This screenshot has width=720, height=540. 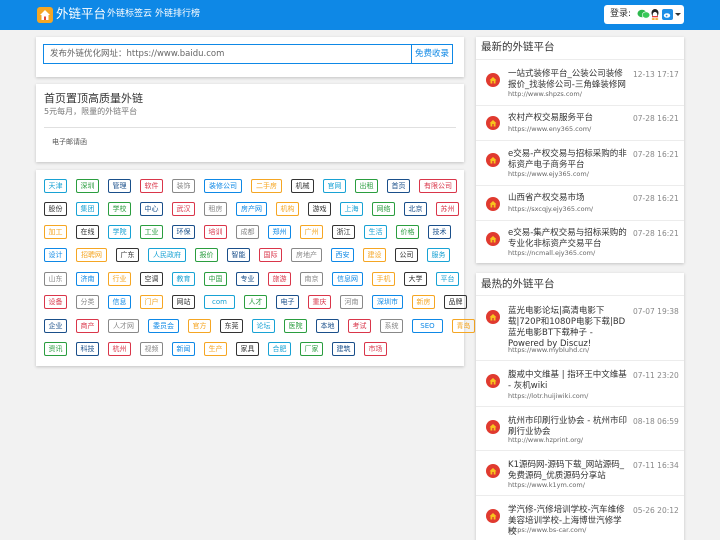 I want to click on house-logo-icon, so click(x=45, y=15).